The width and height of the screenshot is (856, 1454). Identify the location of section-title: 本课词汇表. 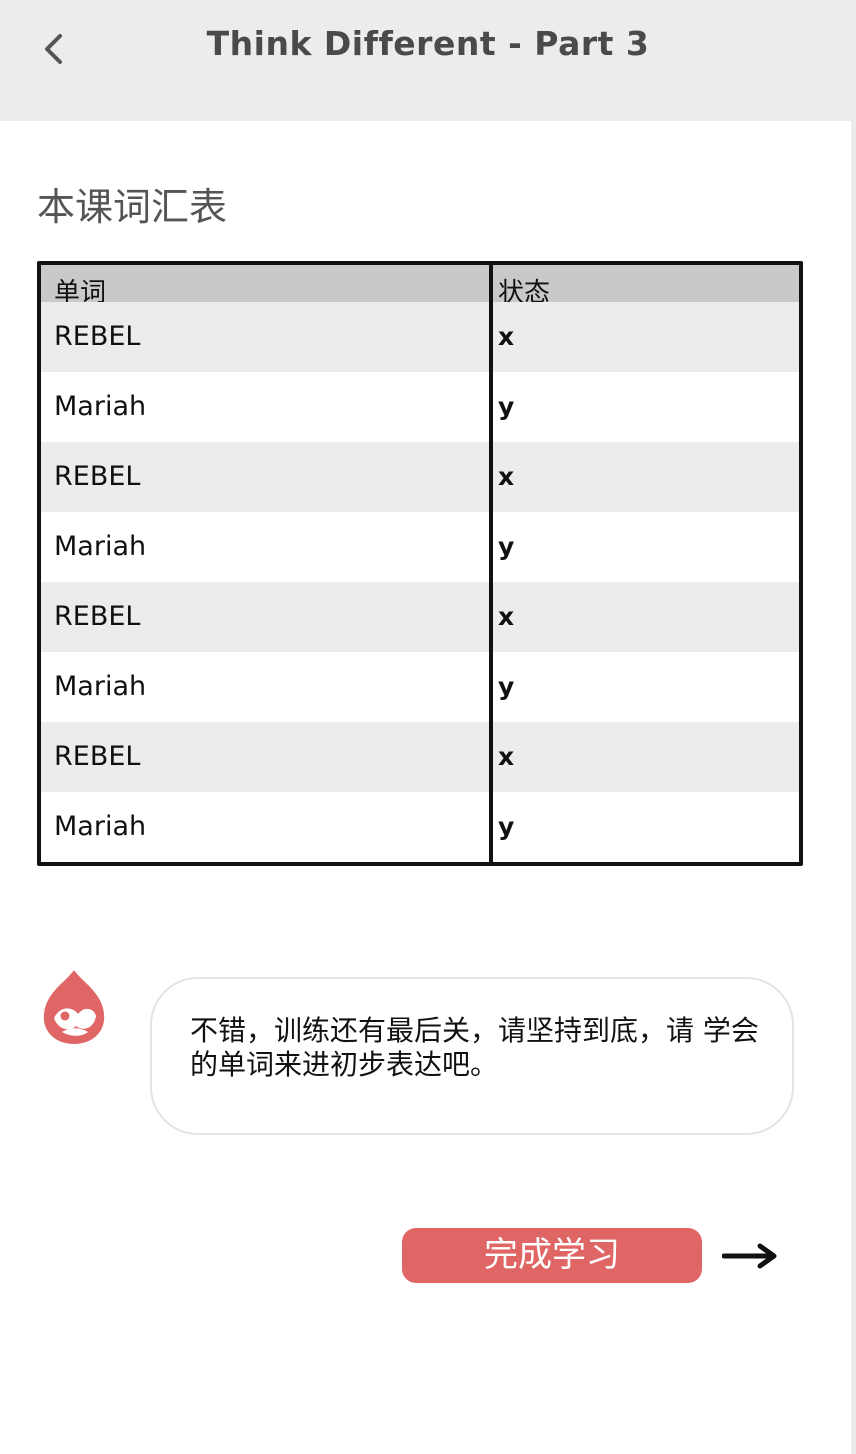
(132, 207).